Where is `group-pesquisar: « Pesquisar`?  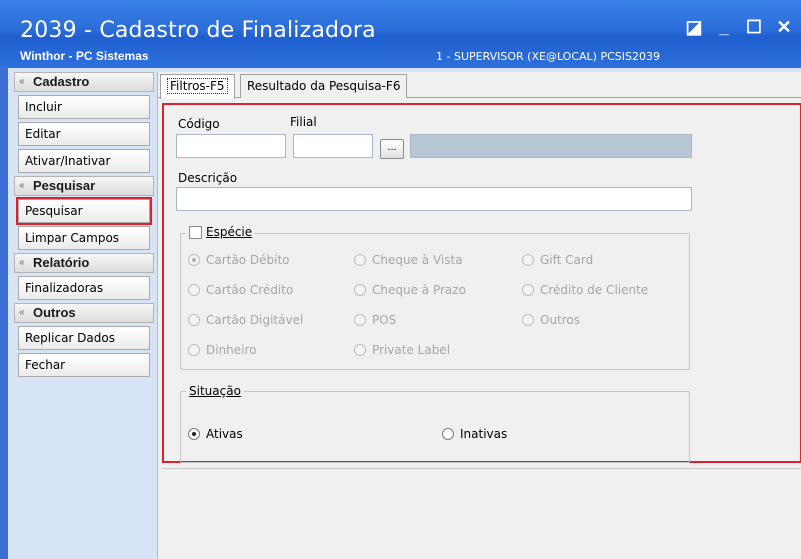
group-pesquisar: « Pesquisar is located at coordinates (84, 186).